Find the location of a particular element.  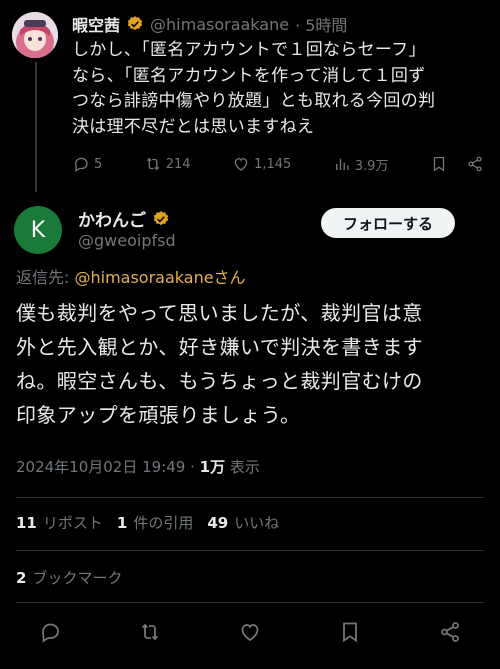

repost-label: リポスト is located at coordinates (72, 523).